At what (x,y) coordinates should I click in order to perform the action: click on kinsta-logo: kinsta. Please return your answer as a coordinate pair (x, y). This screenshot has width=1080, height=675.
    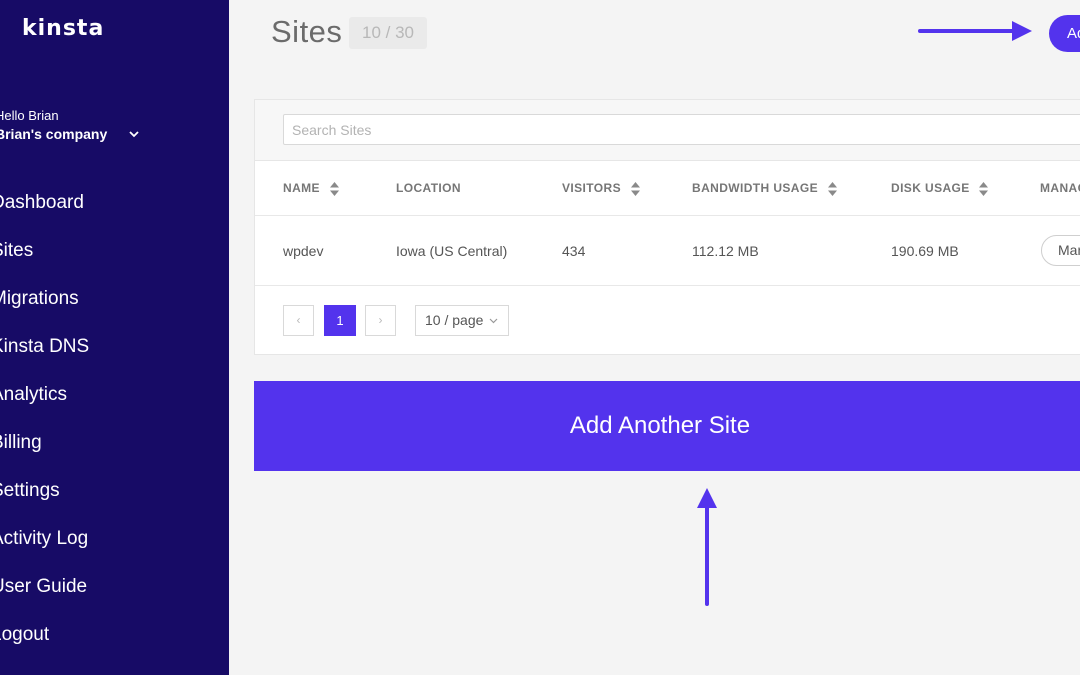
    Looking at the image, I should click on (63, 28).